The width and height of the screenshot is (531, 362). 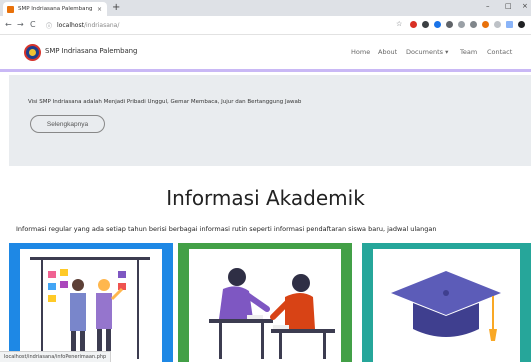 What do you see at coordinates (499, 52) in the screenshot?
I see `nav-contact: Contact` at bounding box center [499, 52].